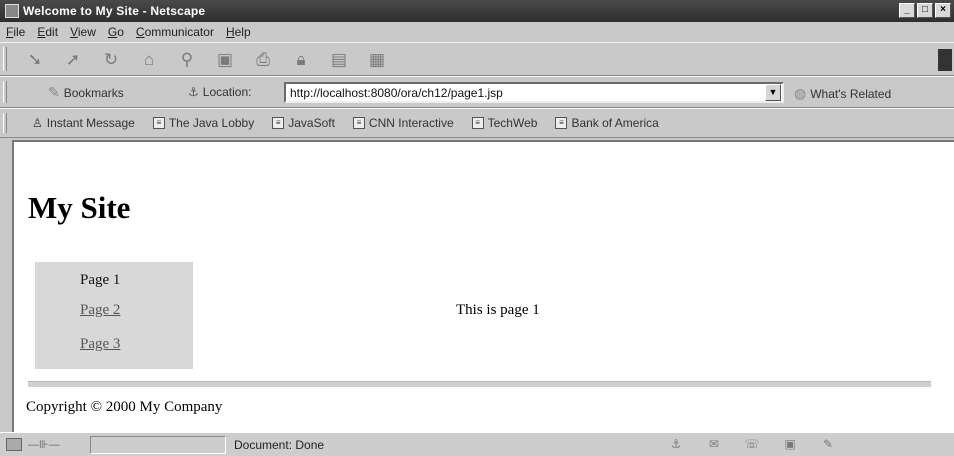 This screenshot has height=456, width=954. Describe the element at coordinates (943, 10) in the screenshot. I see `close-button: ×` at that location.